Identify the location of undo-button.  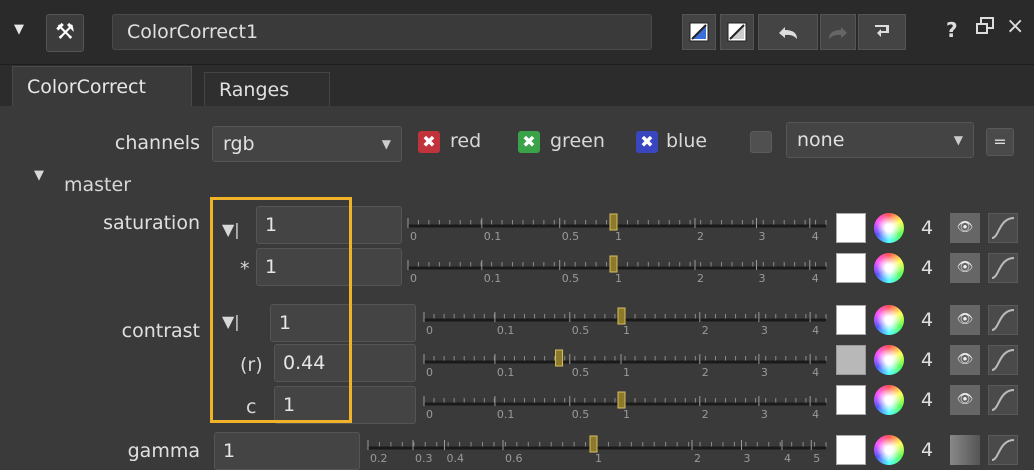
(788, 32).